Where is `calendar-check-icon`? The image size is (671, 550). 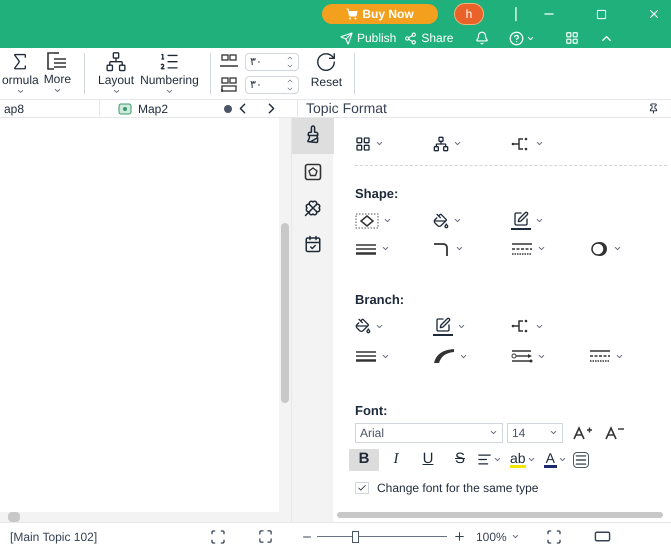 calendar-check-icon is located at coordinates (313, 244).